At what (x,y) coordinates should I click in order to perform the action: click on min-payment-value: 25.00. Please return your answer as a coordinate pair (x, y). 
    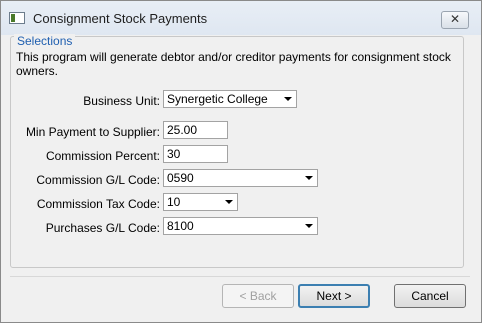
    Looking at the image, I should click on (182, 130).